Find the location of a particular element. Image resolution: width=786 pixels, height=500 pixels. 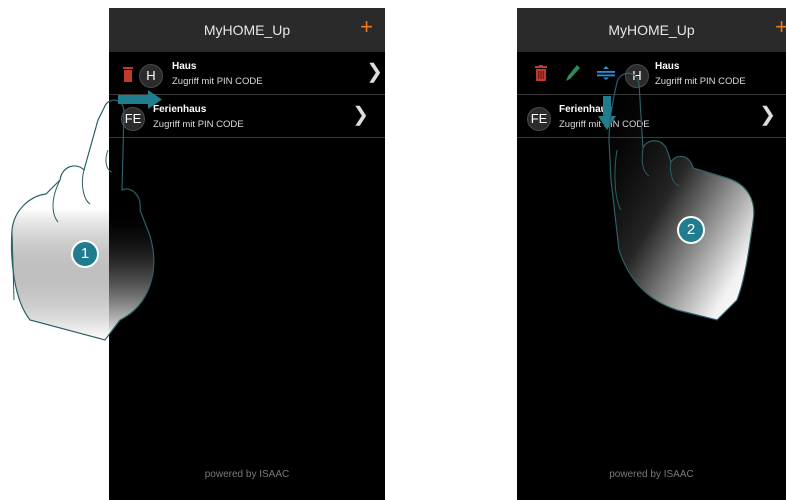

step-1-badge: 1 is located at coordinates (85, 254).